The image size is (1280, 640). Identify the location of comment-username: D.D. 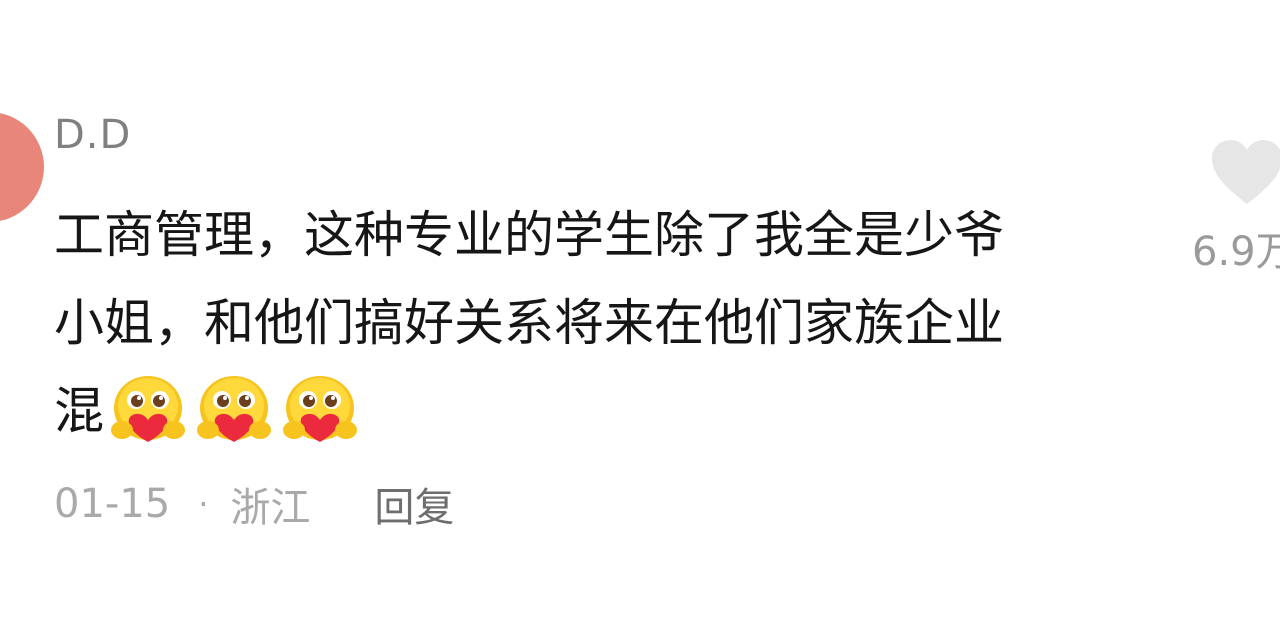
(92, 135).